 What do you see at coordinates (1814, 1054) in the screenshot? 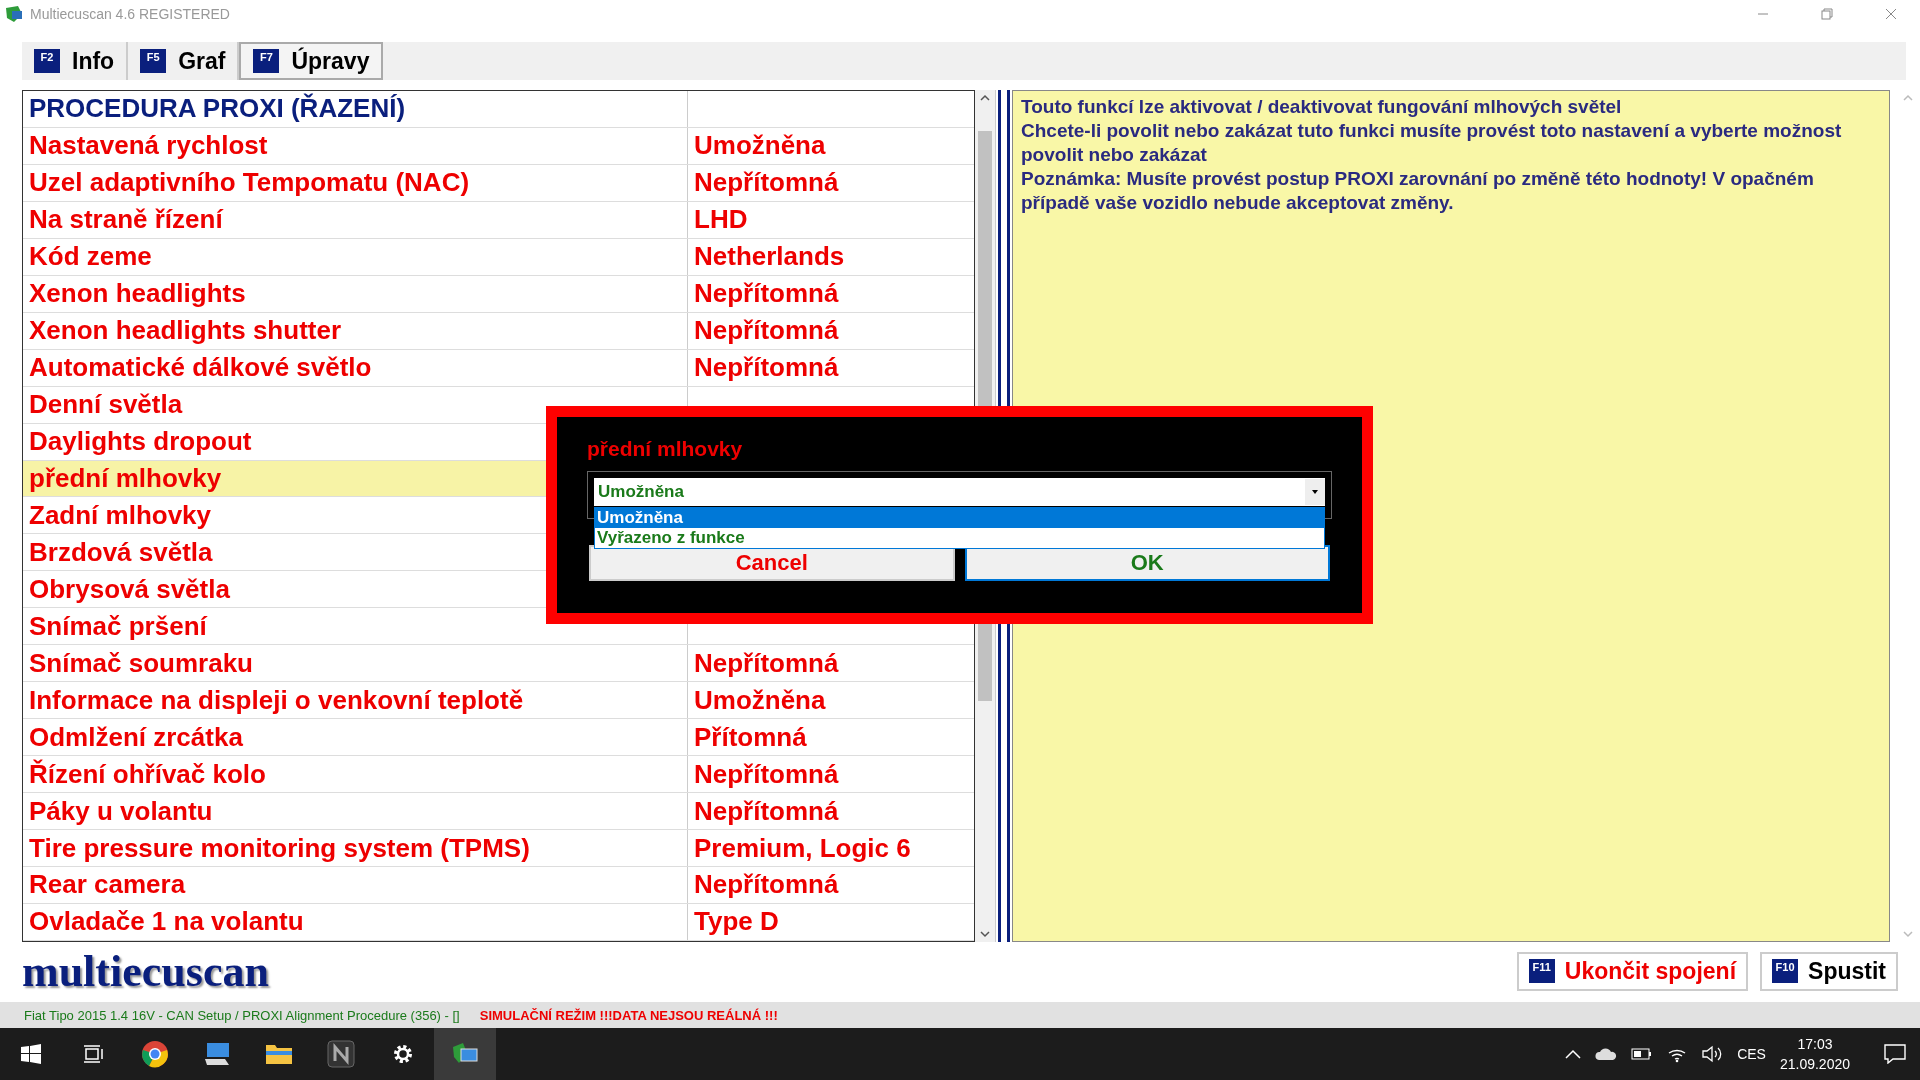
I see `clock: 17:03 21.09.2020` at bounding box center [1814, 1054].